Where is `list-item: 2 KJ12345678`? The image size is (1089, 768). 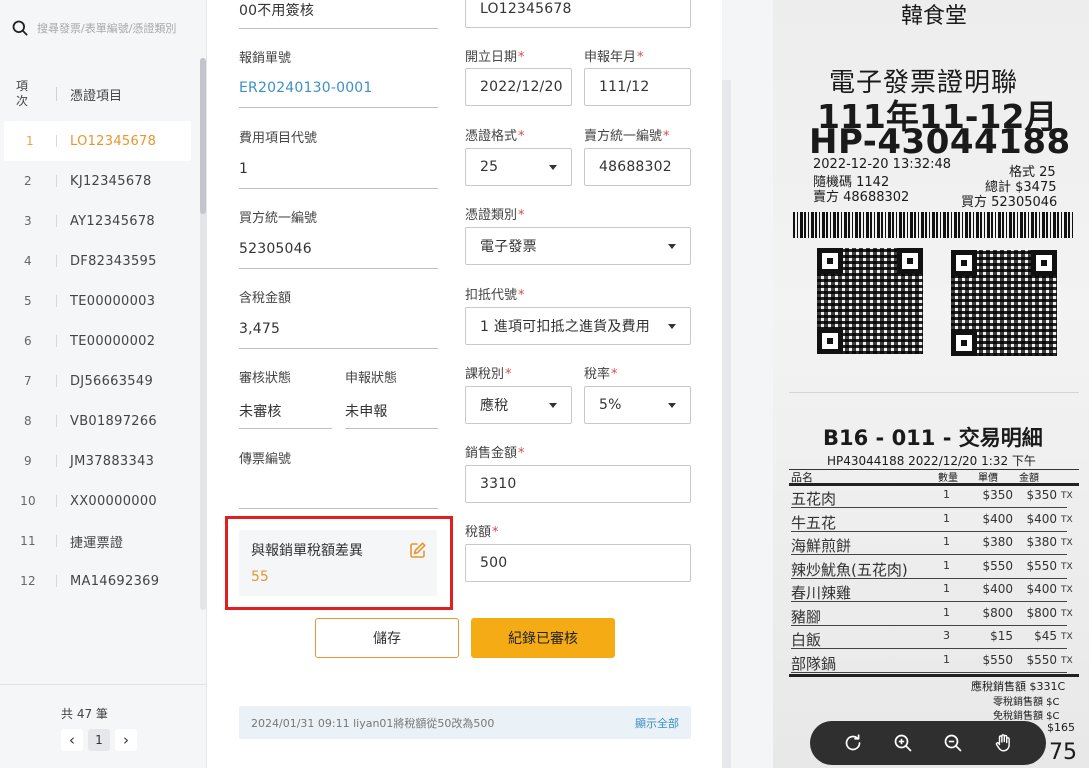
list-item: 2 KJ12345678 is located at coordinates (99, 181).